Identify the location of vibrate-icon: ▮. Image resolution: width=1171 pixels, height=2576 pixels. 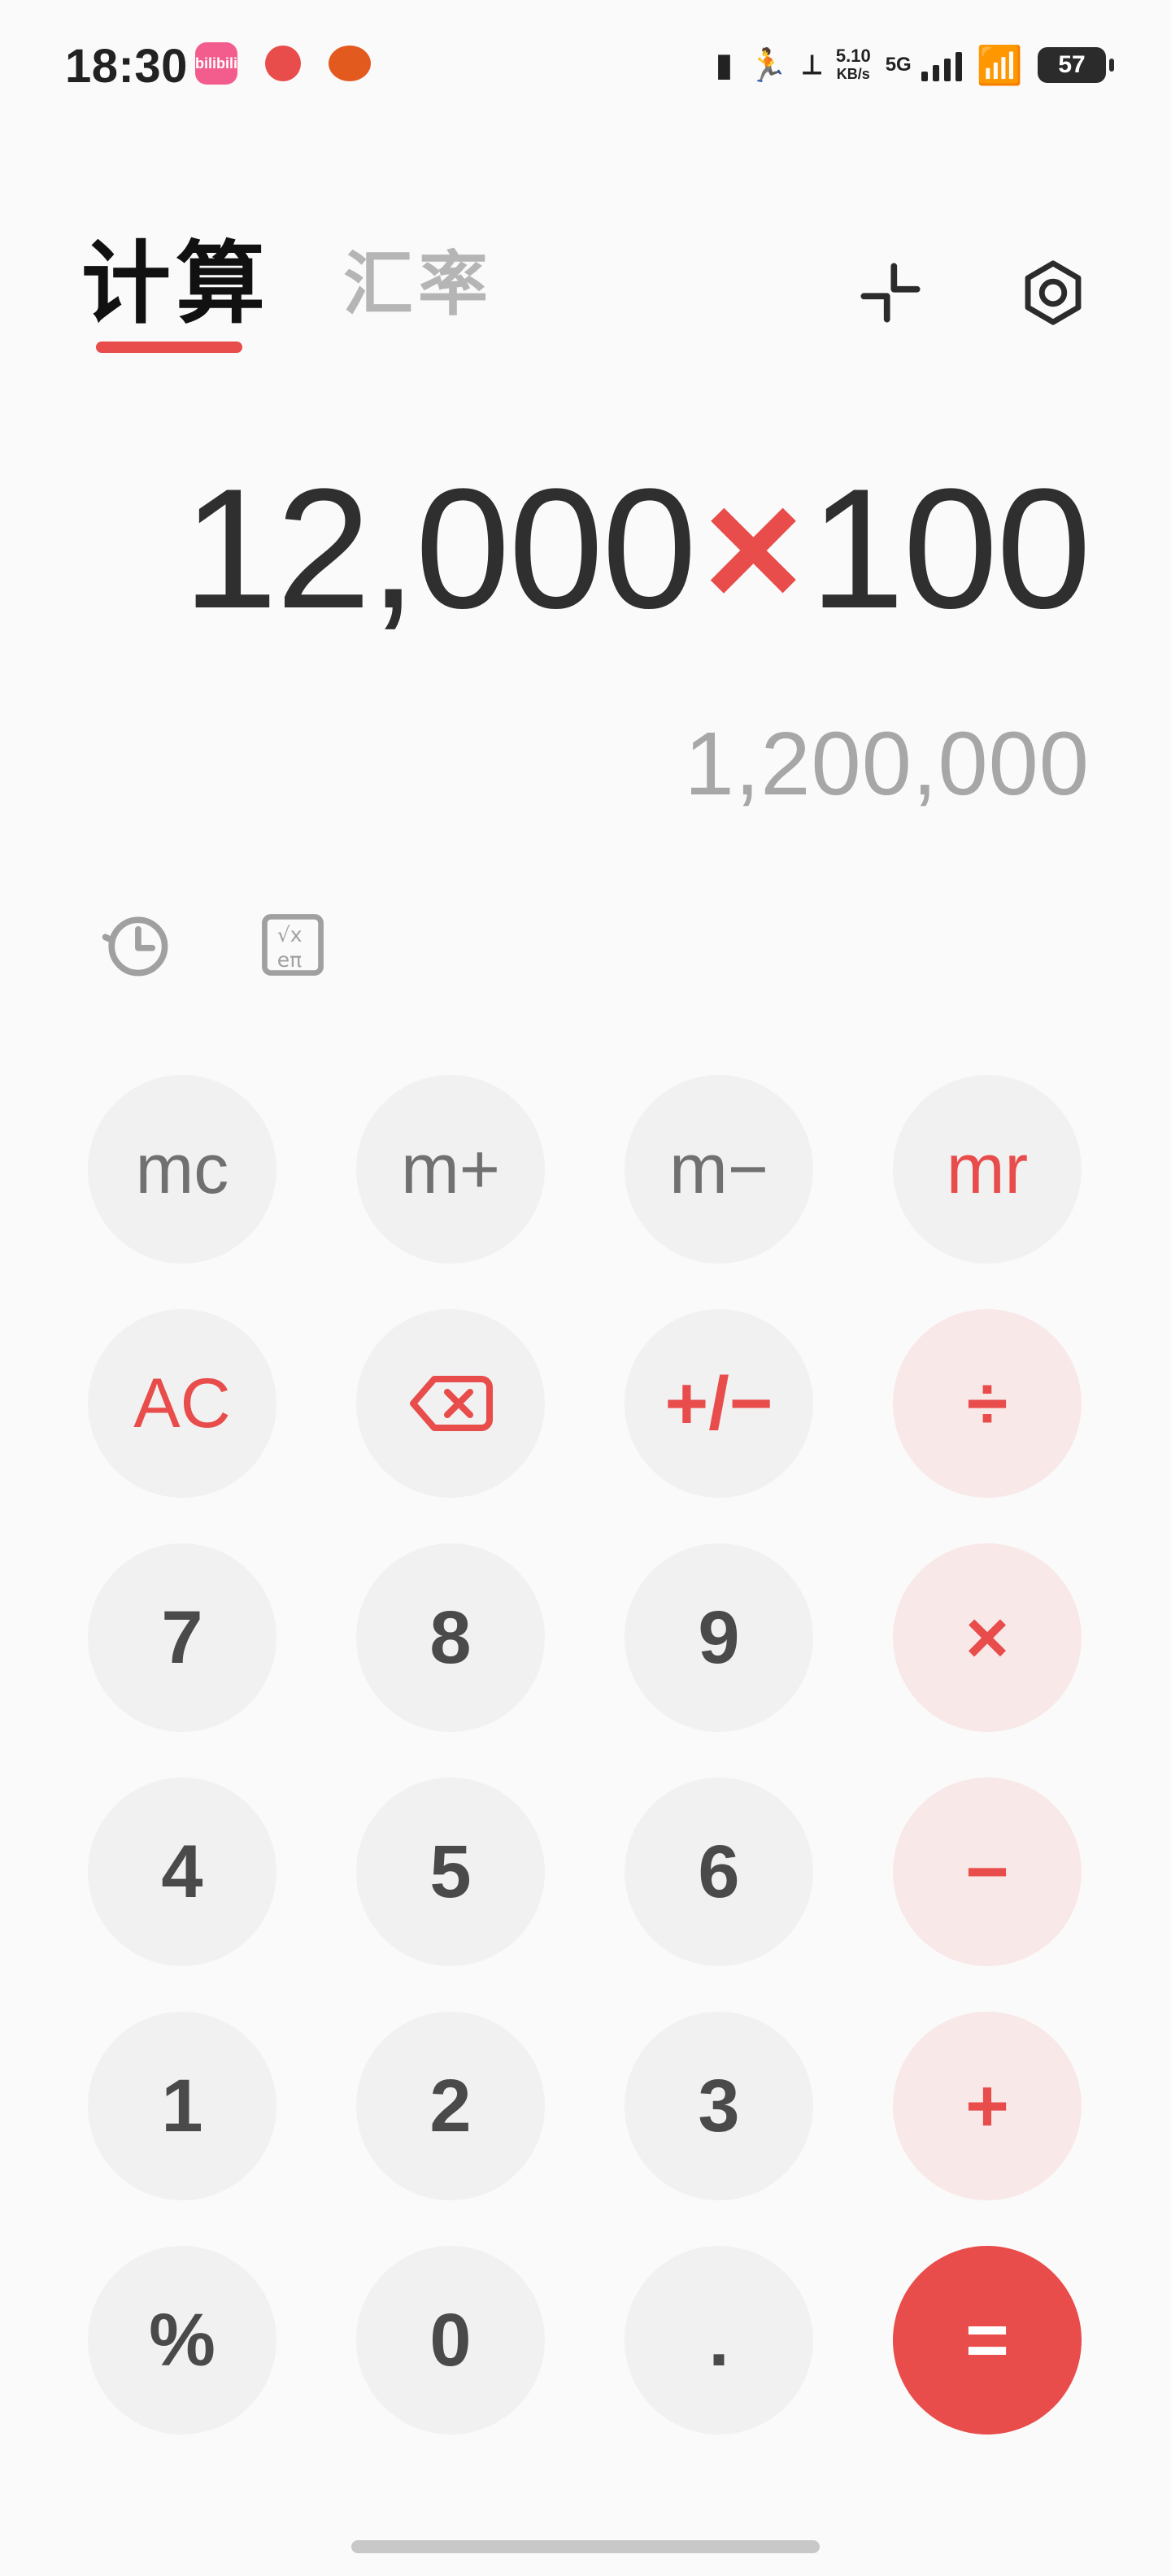
(725, 65).